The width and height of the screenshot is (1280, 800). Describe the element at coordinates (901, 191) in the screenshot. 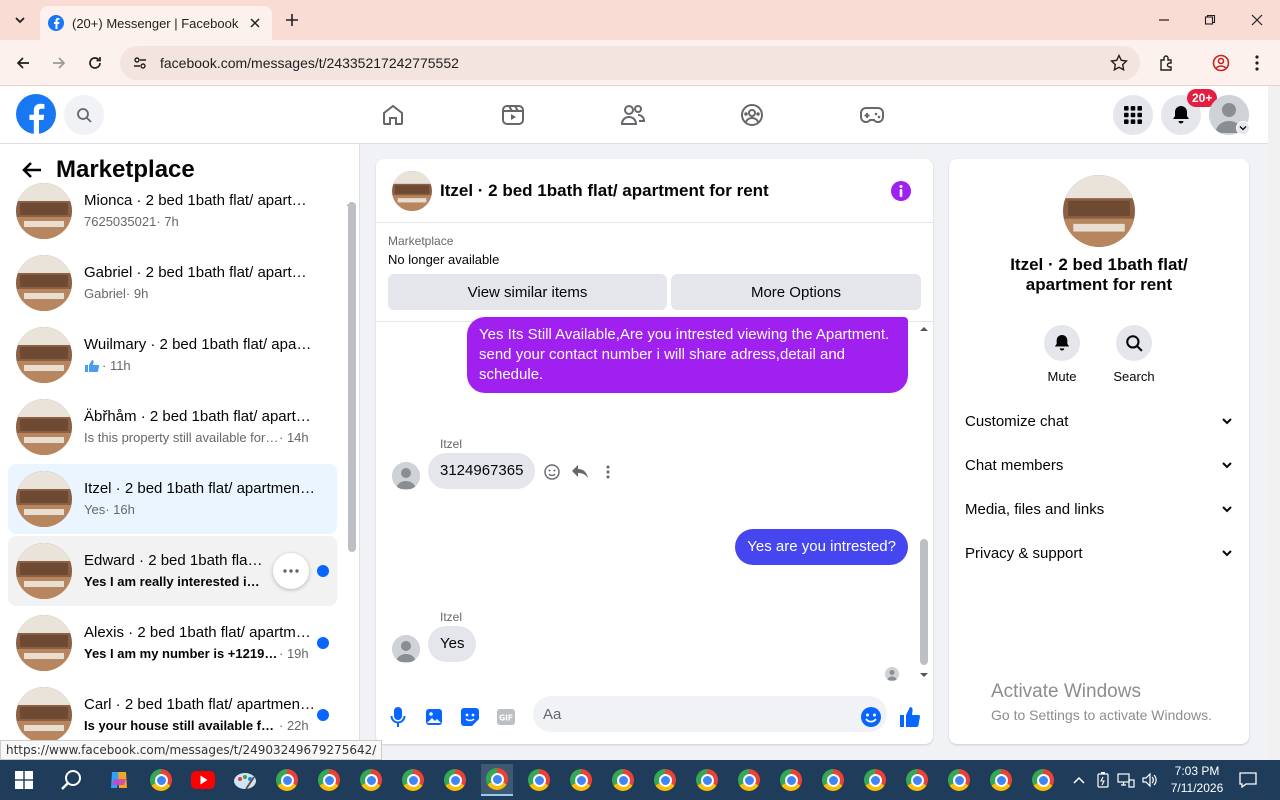

I see `conversation-info-icon` at that location.